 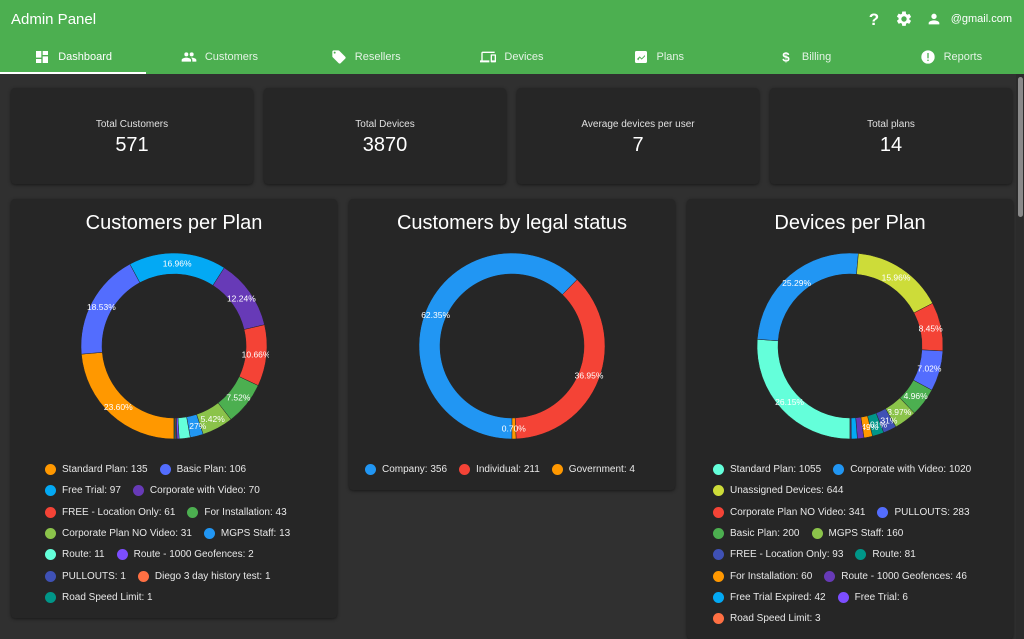 I want to click on tab-label: Resellers, so click(x=377, y=57).